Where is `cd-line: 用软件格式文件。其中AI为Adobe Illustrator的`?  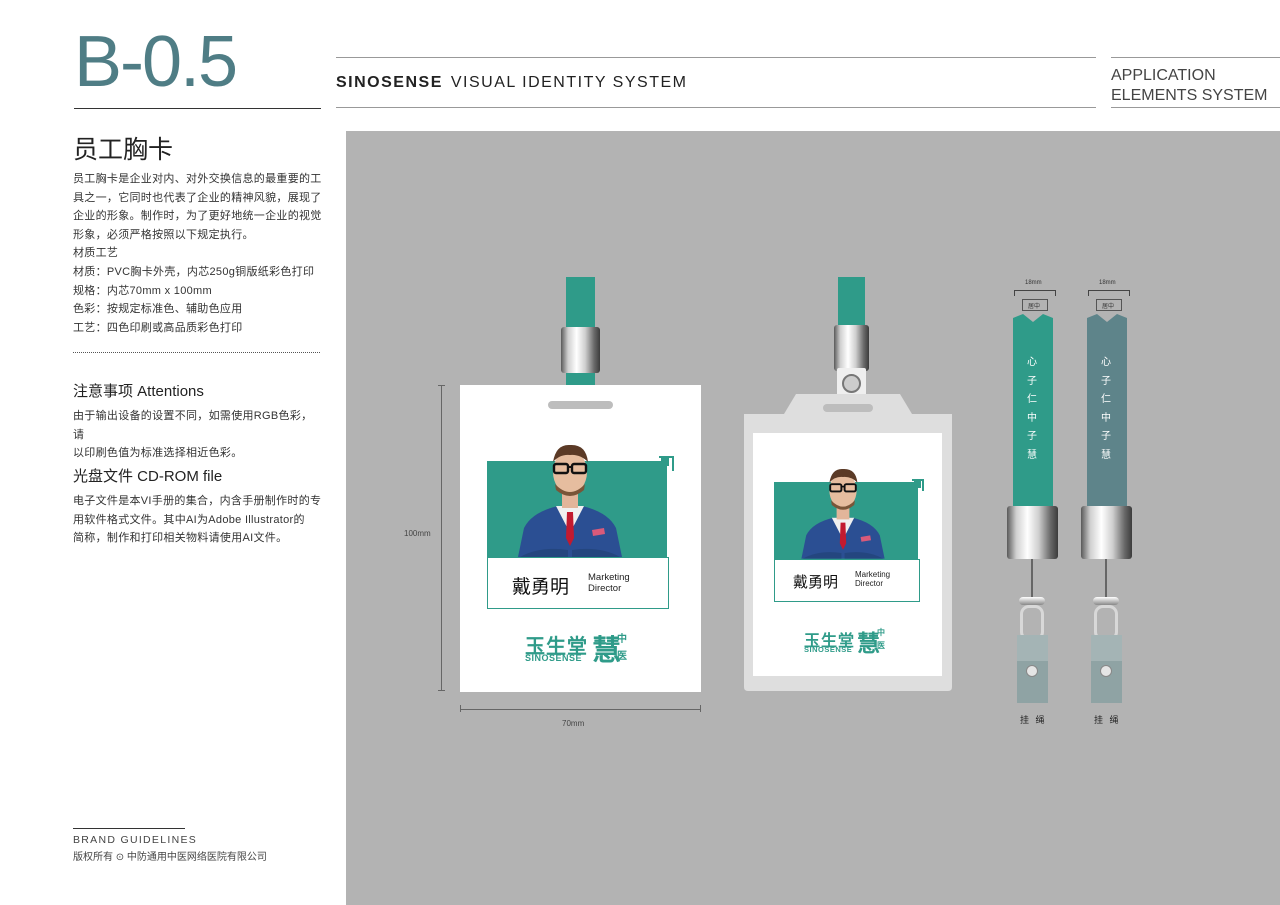 cd-line: 用软件格式文件。其中AI为Adobe Illustrator的 is located at coordinates (189, 519).